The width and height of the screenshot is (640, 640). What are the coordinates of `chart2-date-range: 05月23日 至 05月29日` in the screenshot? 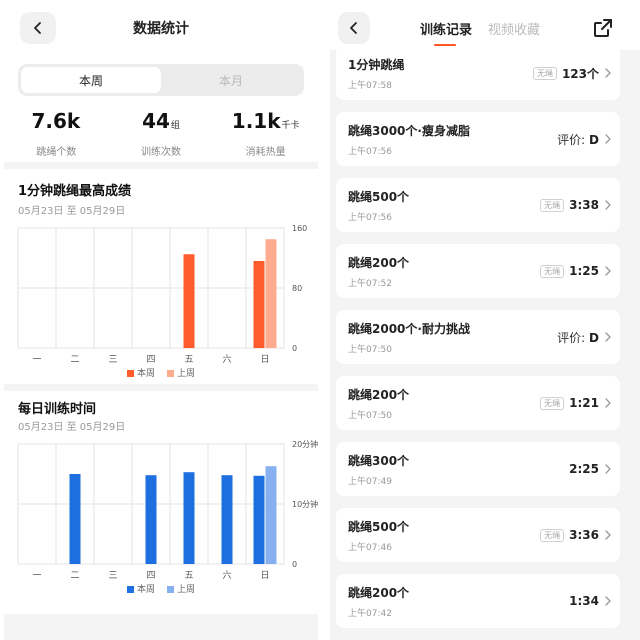 It's located at (72, 427).